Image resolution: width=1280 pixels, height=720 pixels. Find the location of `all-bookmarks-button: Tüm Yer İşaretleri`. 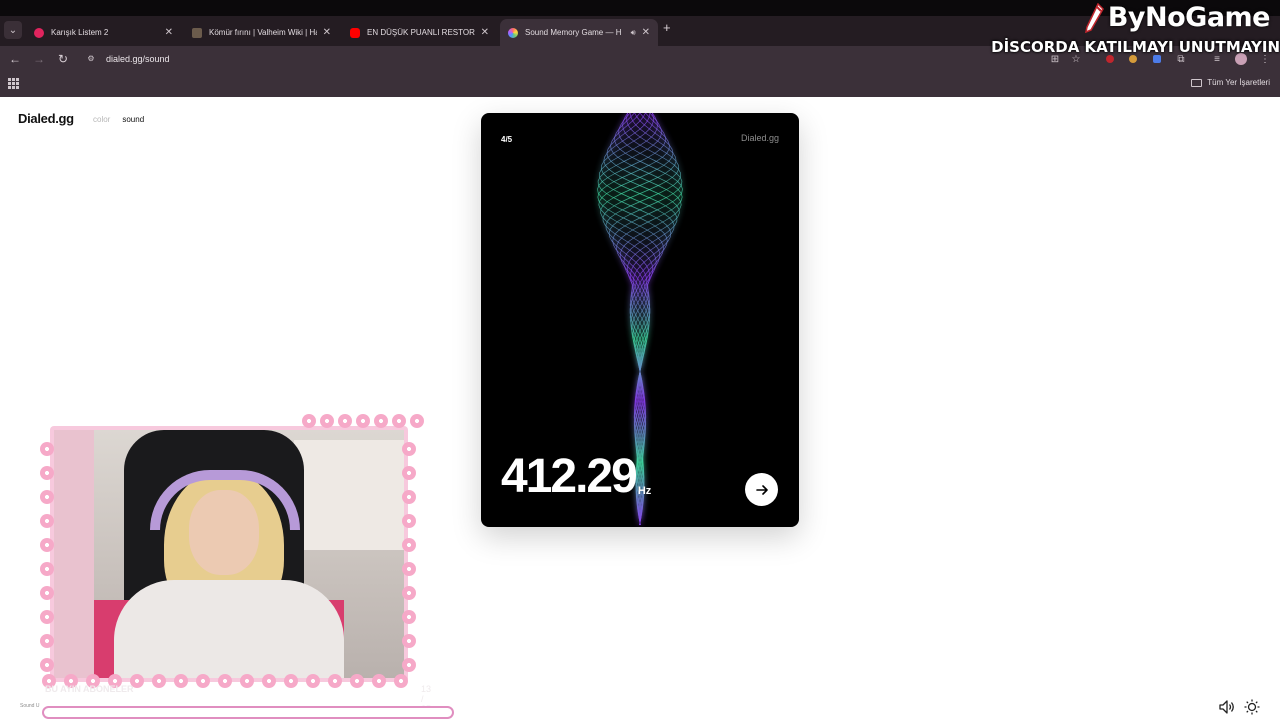

all-bookmarks-button: Tüm Yer İşaretleri is located at coordinates (1230, 82).